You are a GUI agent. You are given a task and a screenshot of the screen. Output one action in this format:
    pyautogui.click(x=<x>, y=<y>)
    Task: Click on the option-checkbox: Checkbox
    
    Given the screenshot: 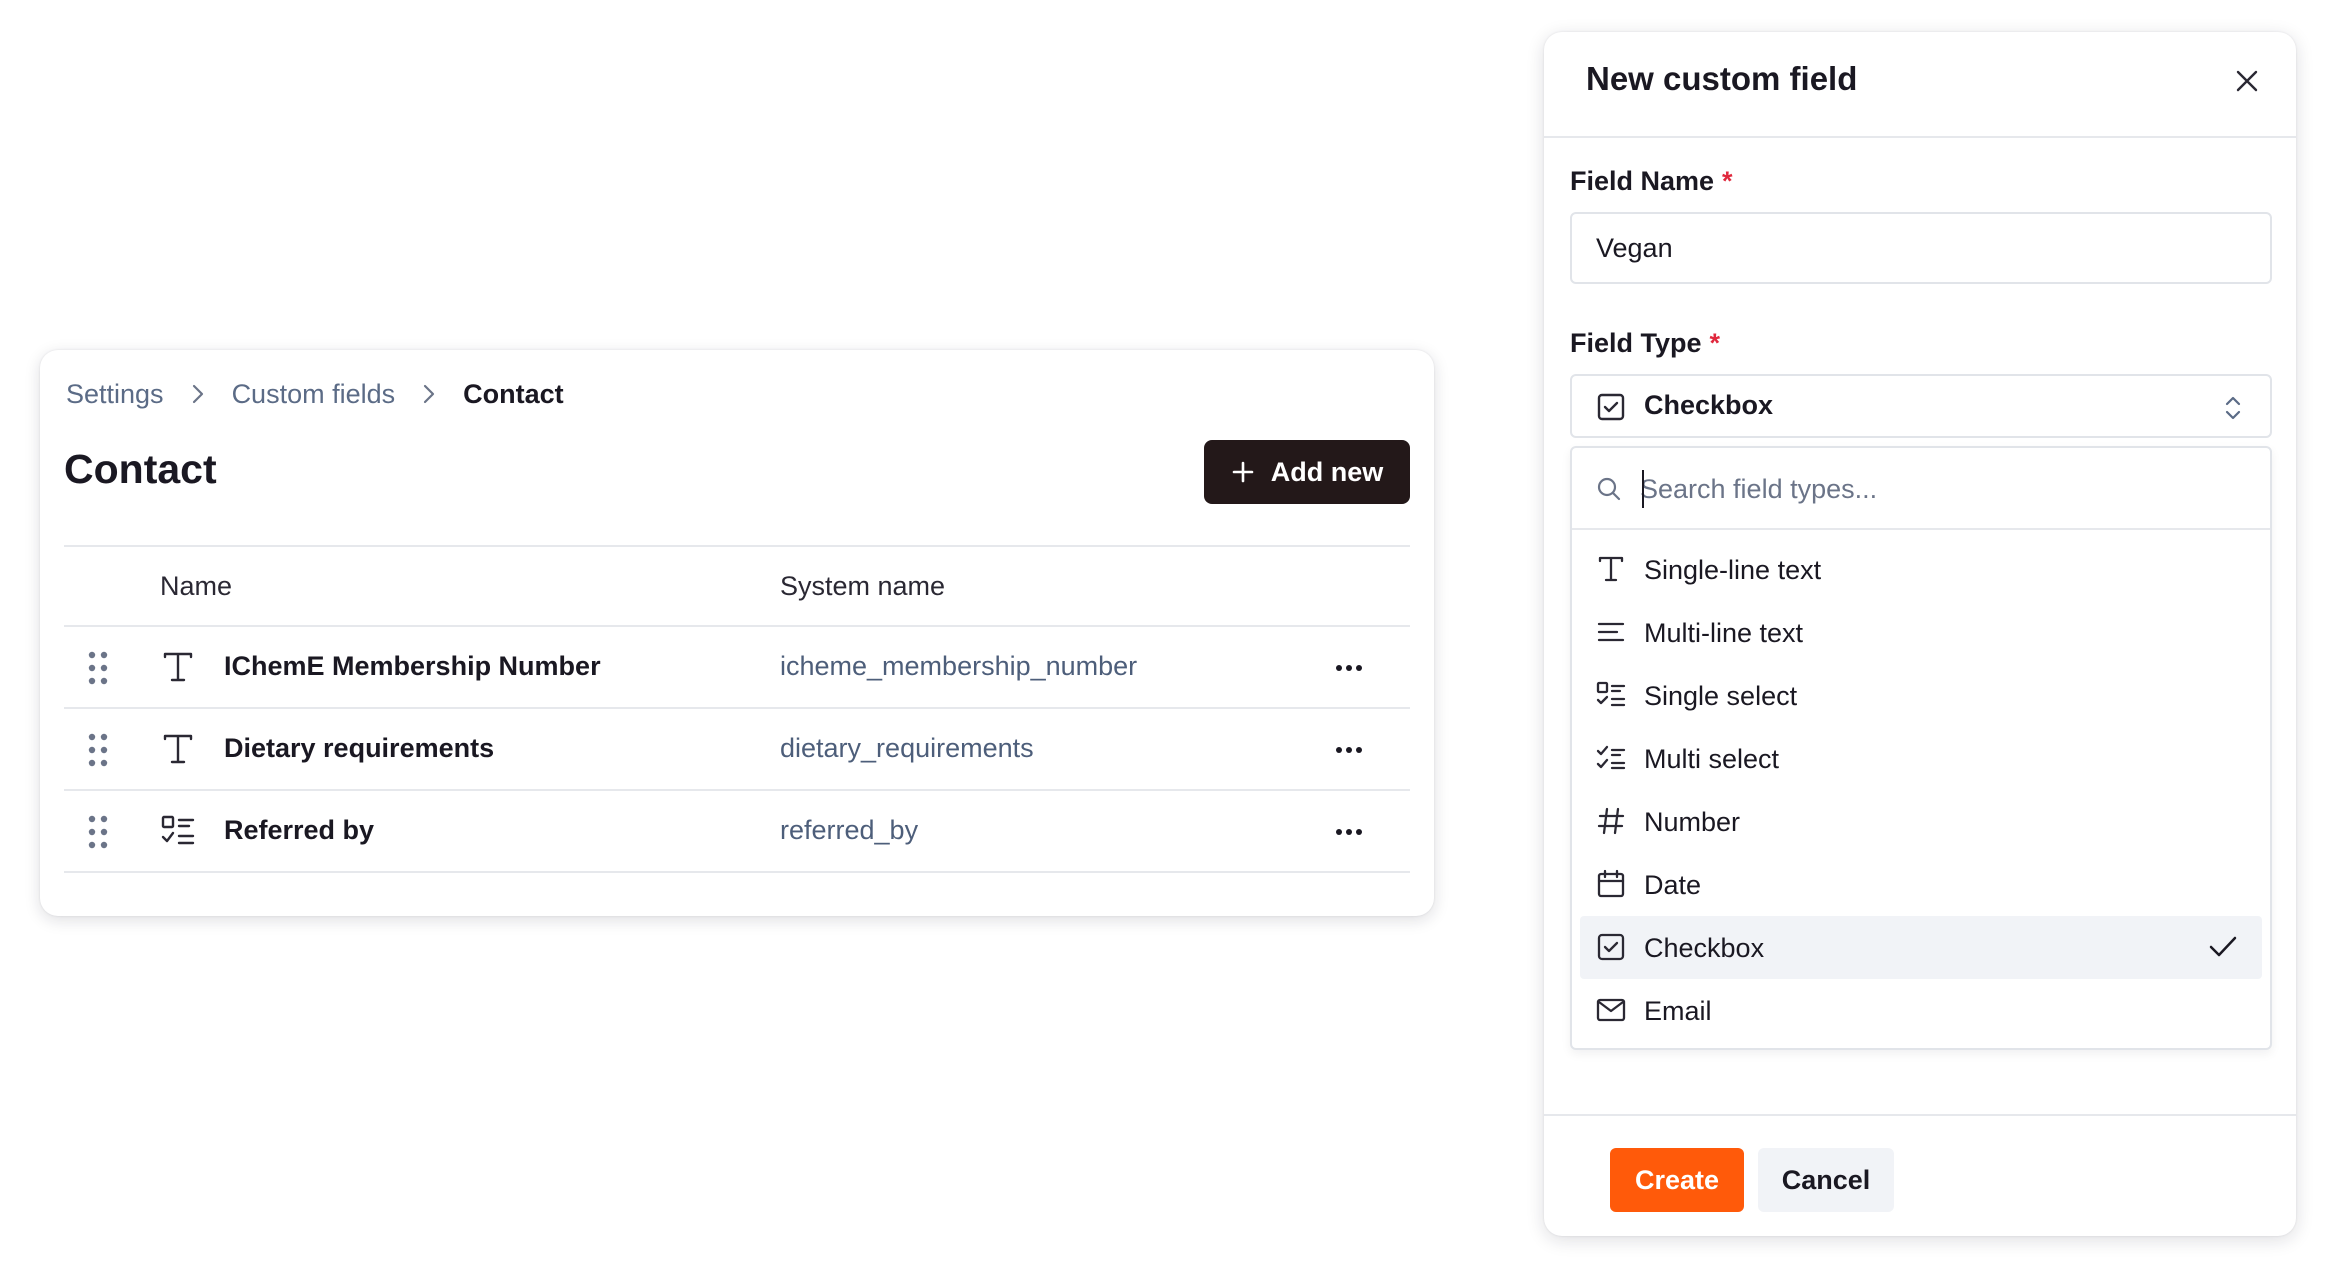 What is the action you would take?
    pyautogui.click(x=1921, y=947)
    